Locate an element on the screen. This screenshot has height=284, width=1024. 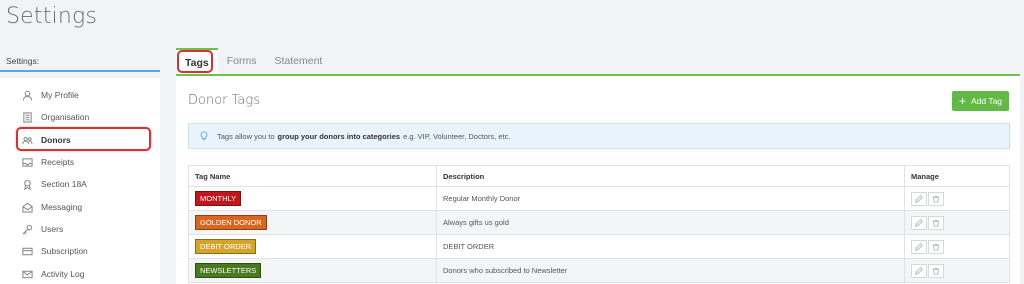
sidebar-item-label: Messaging is located at coordinates (62, 207).